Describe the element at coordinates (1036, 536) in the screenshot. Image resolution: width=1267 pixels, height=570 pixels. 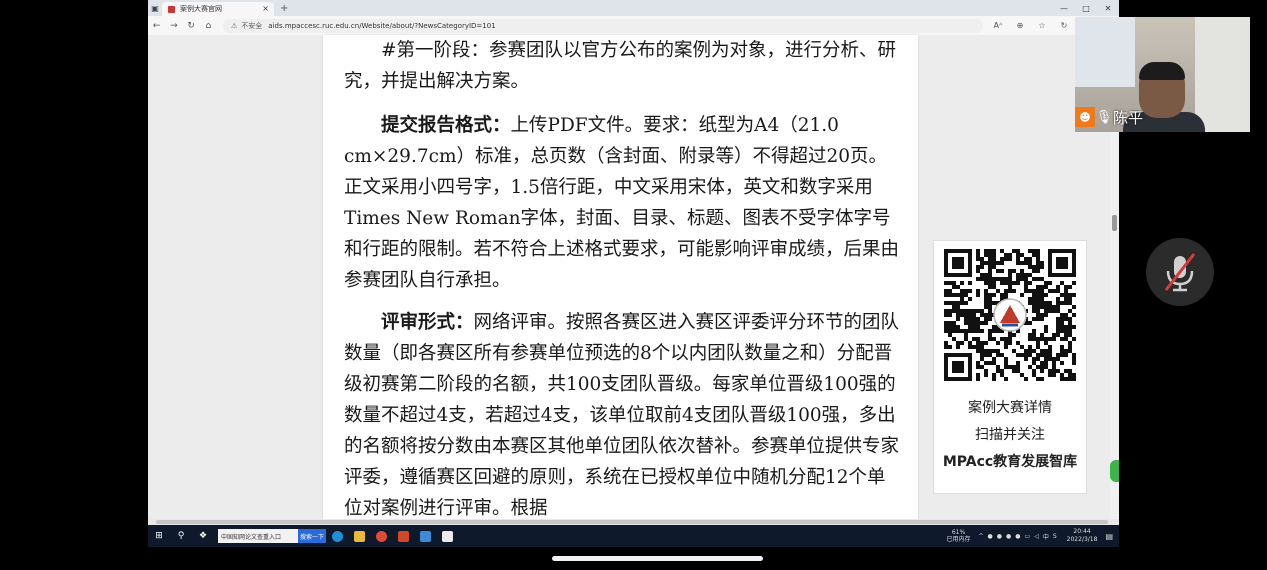
I see `volume-icon: ◁` at that location.